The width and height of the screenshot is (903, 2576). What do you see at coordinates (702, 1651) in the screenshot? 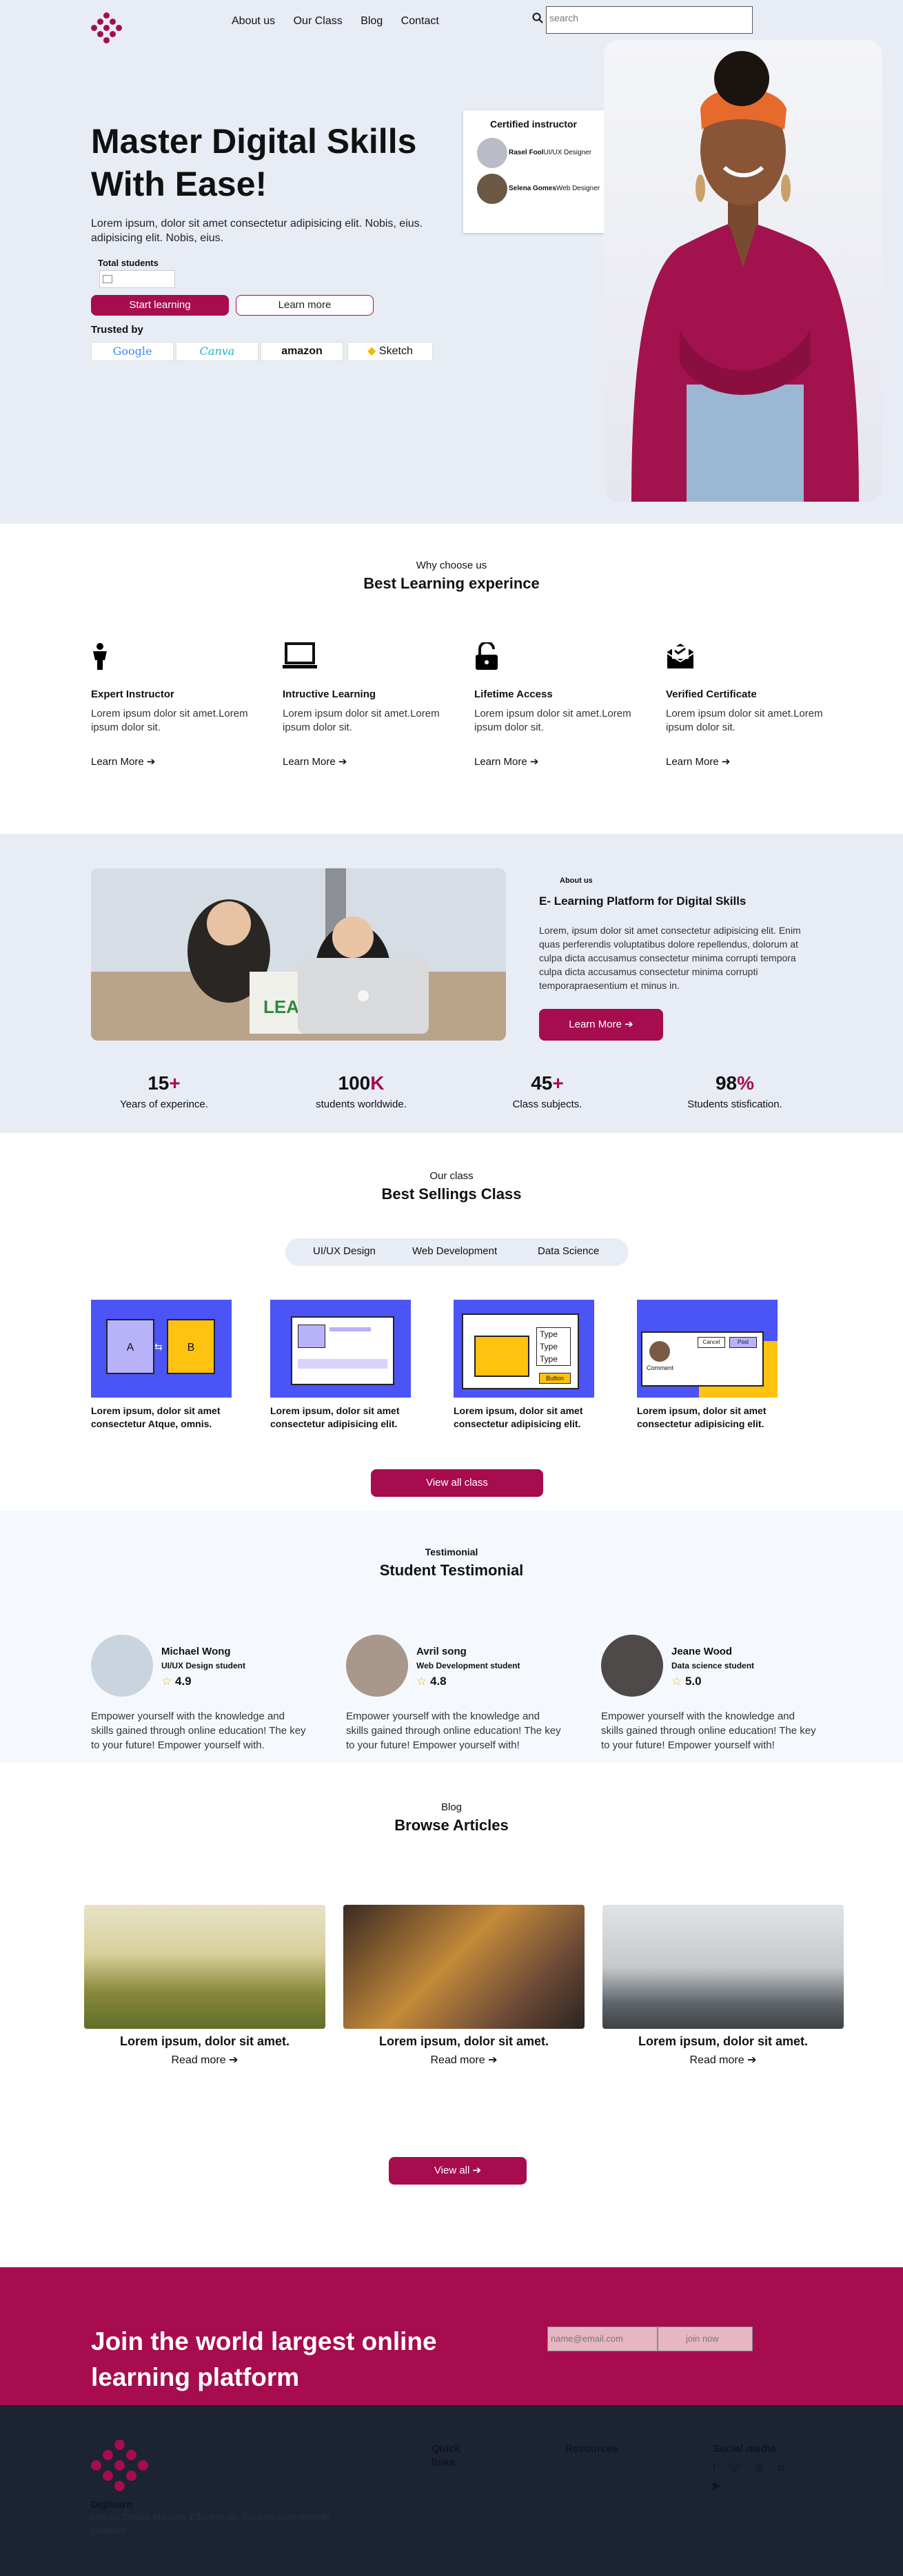
I see `student-name: Jeane Wood` at bounding box center [702, 1651].